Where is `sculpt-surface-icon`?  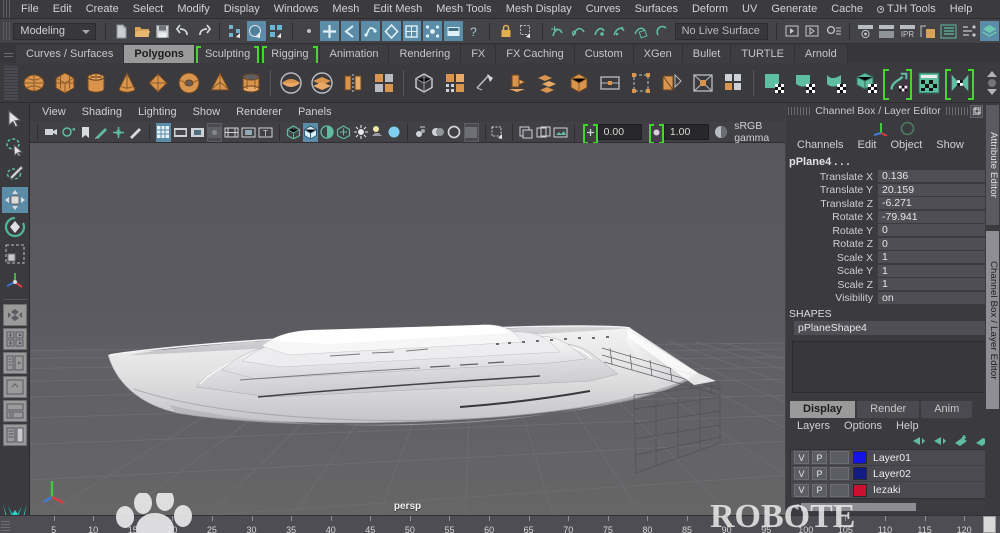
sculpt-surface-icon is located at coordinates (804, 82).